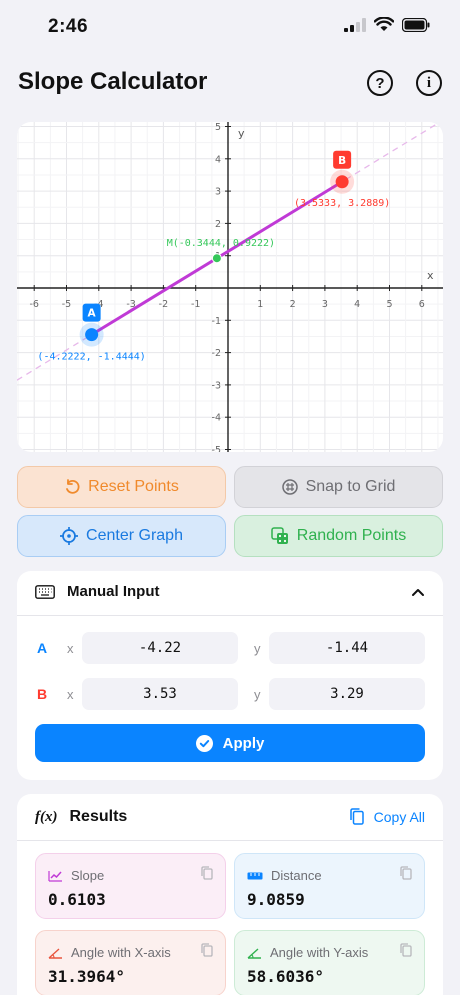  Describe the element at coordinates (55, 876) in the screenshot. I see `line-chart-icon` at that location.